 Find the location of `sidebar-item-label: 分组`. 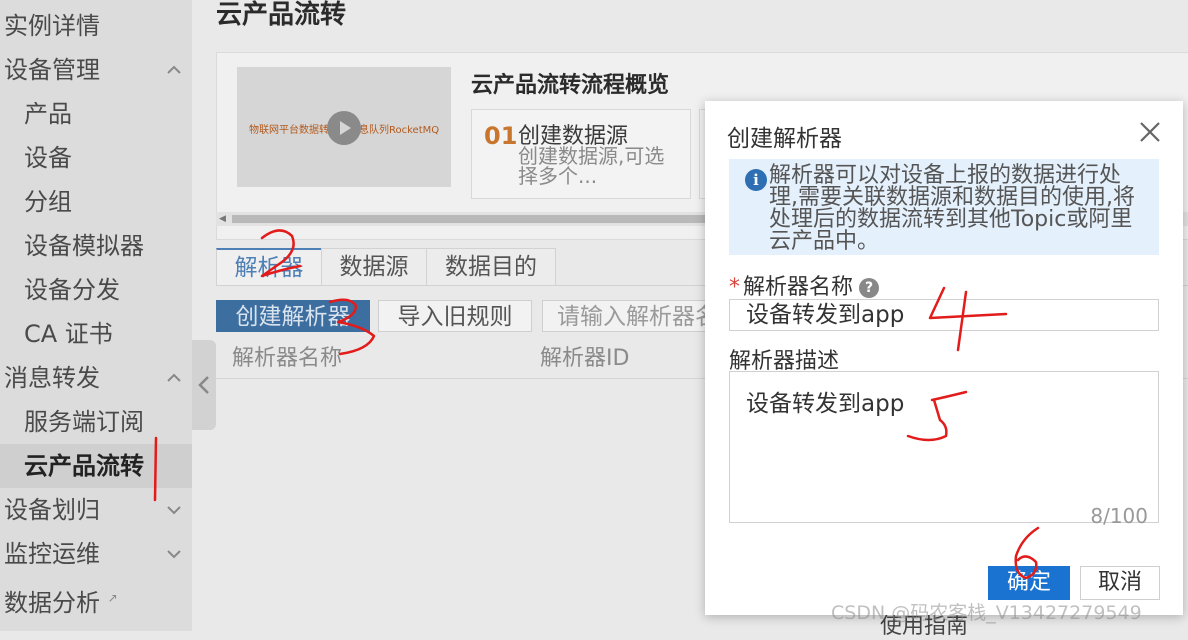

sidebar-item-label: 分组 is located at coordinates (48, 202).